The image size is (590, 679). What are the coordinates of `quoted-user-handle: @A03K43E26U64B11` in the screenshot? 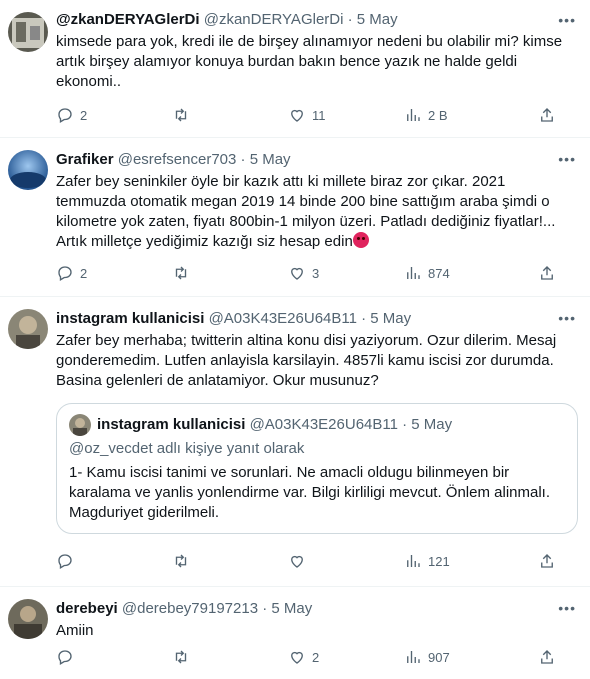 It's located at (323, 424).